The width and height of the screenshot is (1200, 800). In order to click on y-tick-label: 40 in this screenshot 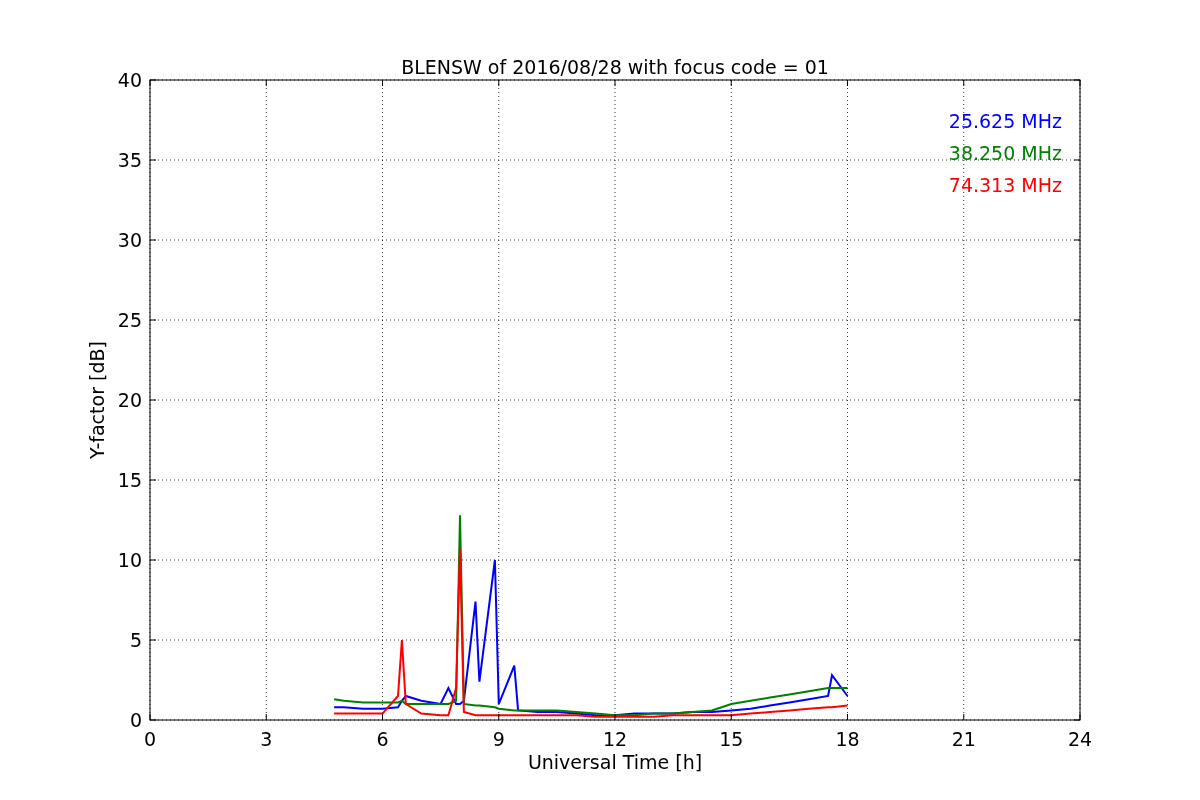, I will do `click(129, 80)`.